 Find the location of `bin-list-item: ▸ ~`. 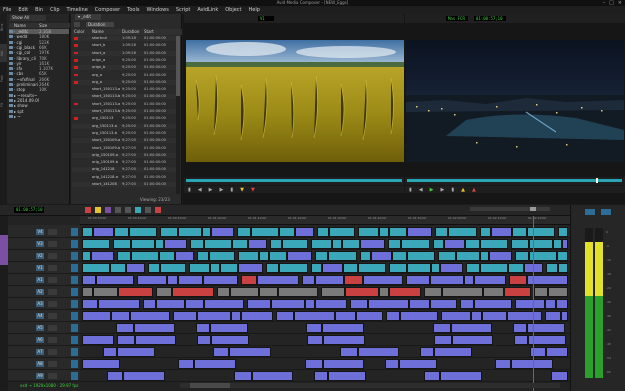

bin-list-item: ▸ ~ is located at coordinates (39, 116).